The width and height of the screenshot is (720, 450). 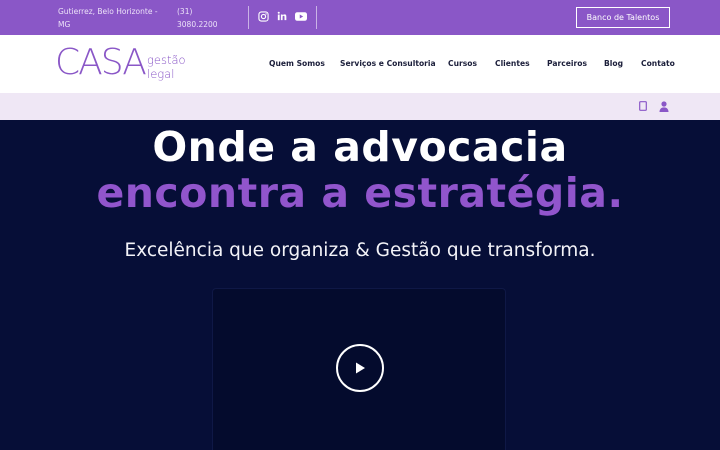 What do you see at coordinates (297, 63) in the screenshot?
I see `nav-quem-somos: Quem Somos` at bounding box center [297, 63].